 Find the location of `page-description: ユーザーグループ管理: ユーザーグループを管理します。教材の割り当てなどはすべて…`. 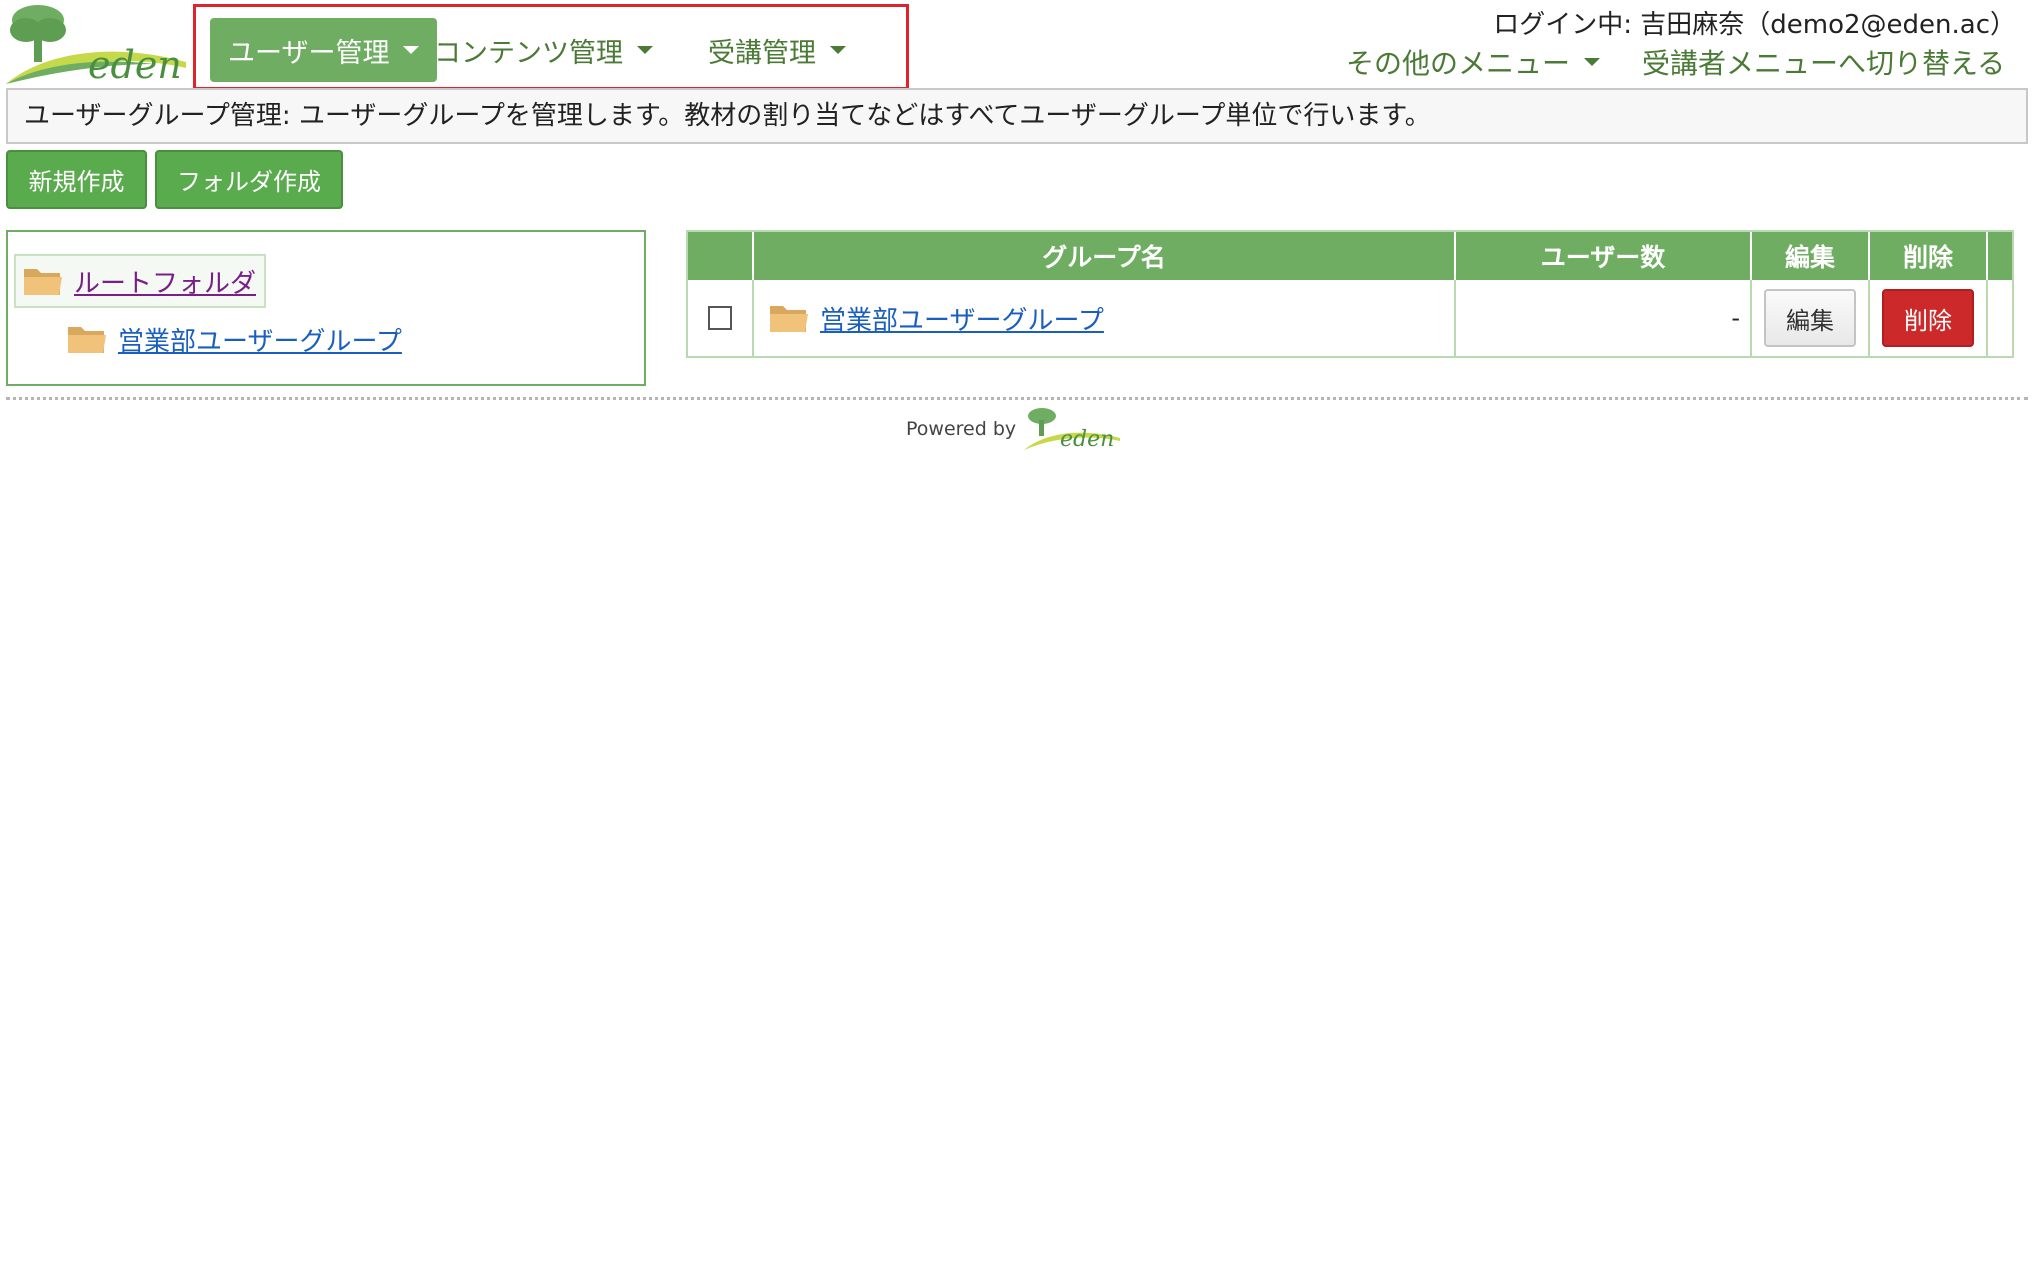

page-description: ユーザーグループ管理: ユーザーグループを管理します。教材の割り当てなどはすべて… is located at coordinates (1017, 116).